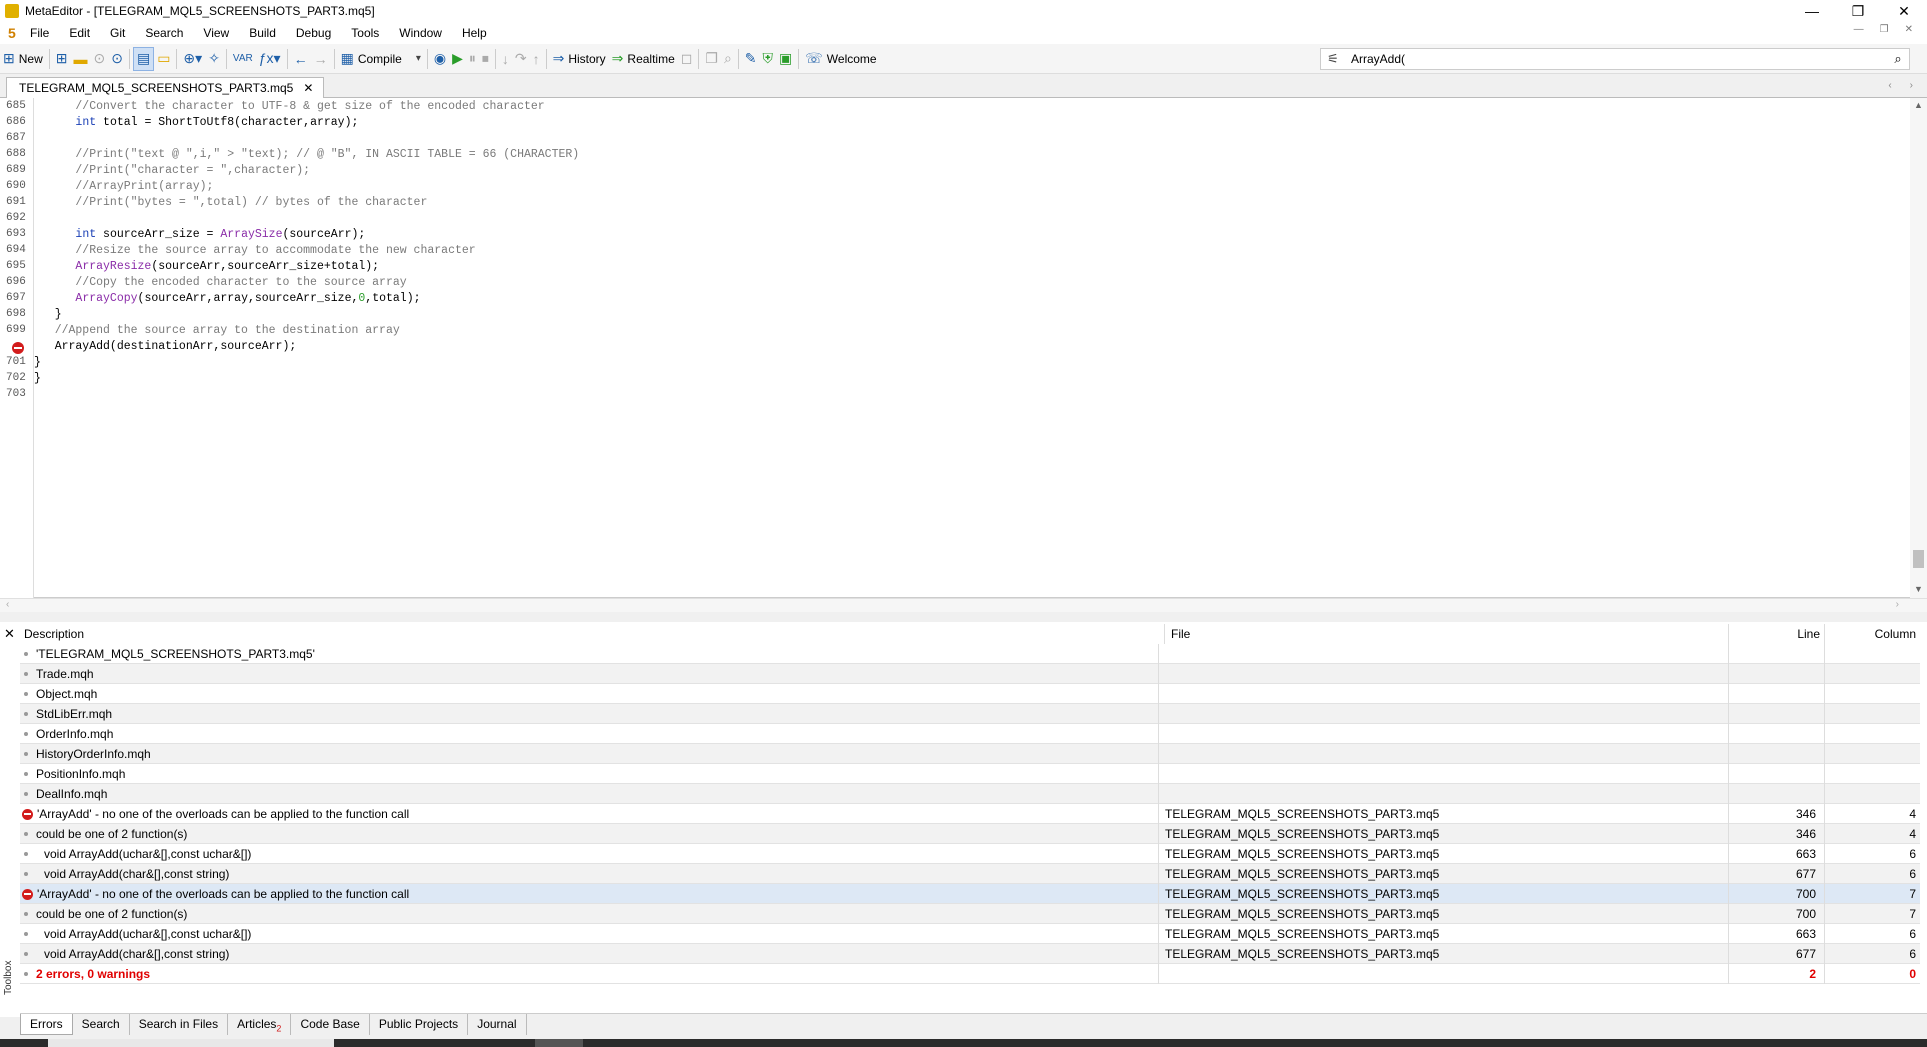  What do you see at coordinates (768, 59) in the screenshot?
I see `shield-icon: ⛨` at bounding box center [768, 59].